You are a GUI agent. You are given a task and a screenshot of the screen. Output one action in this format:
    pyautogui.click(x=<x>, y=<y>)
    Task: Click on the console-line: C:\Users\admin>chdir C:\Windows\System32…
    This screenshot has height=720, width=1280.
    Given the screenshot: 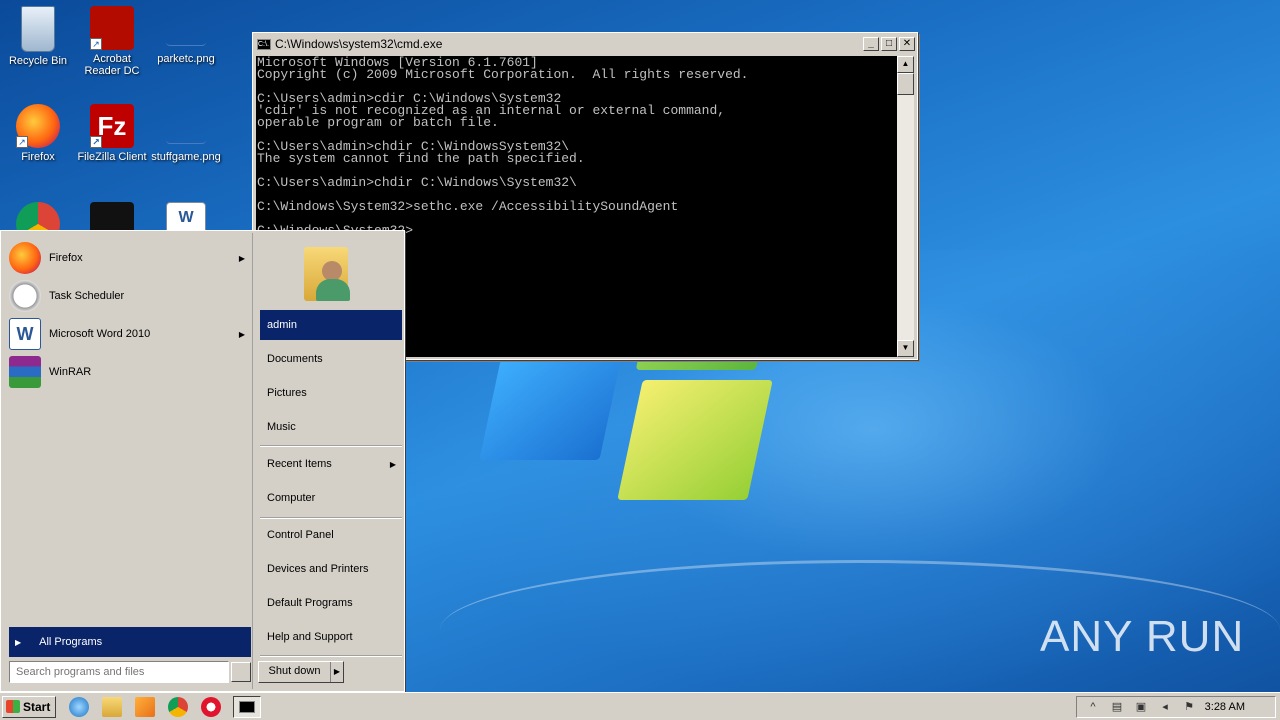 What is the action you would take?
    pyautogui.click(x=417, y=182)
    